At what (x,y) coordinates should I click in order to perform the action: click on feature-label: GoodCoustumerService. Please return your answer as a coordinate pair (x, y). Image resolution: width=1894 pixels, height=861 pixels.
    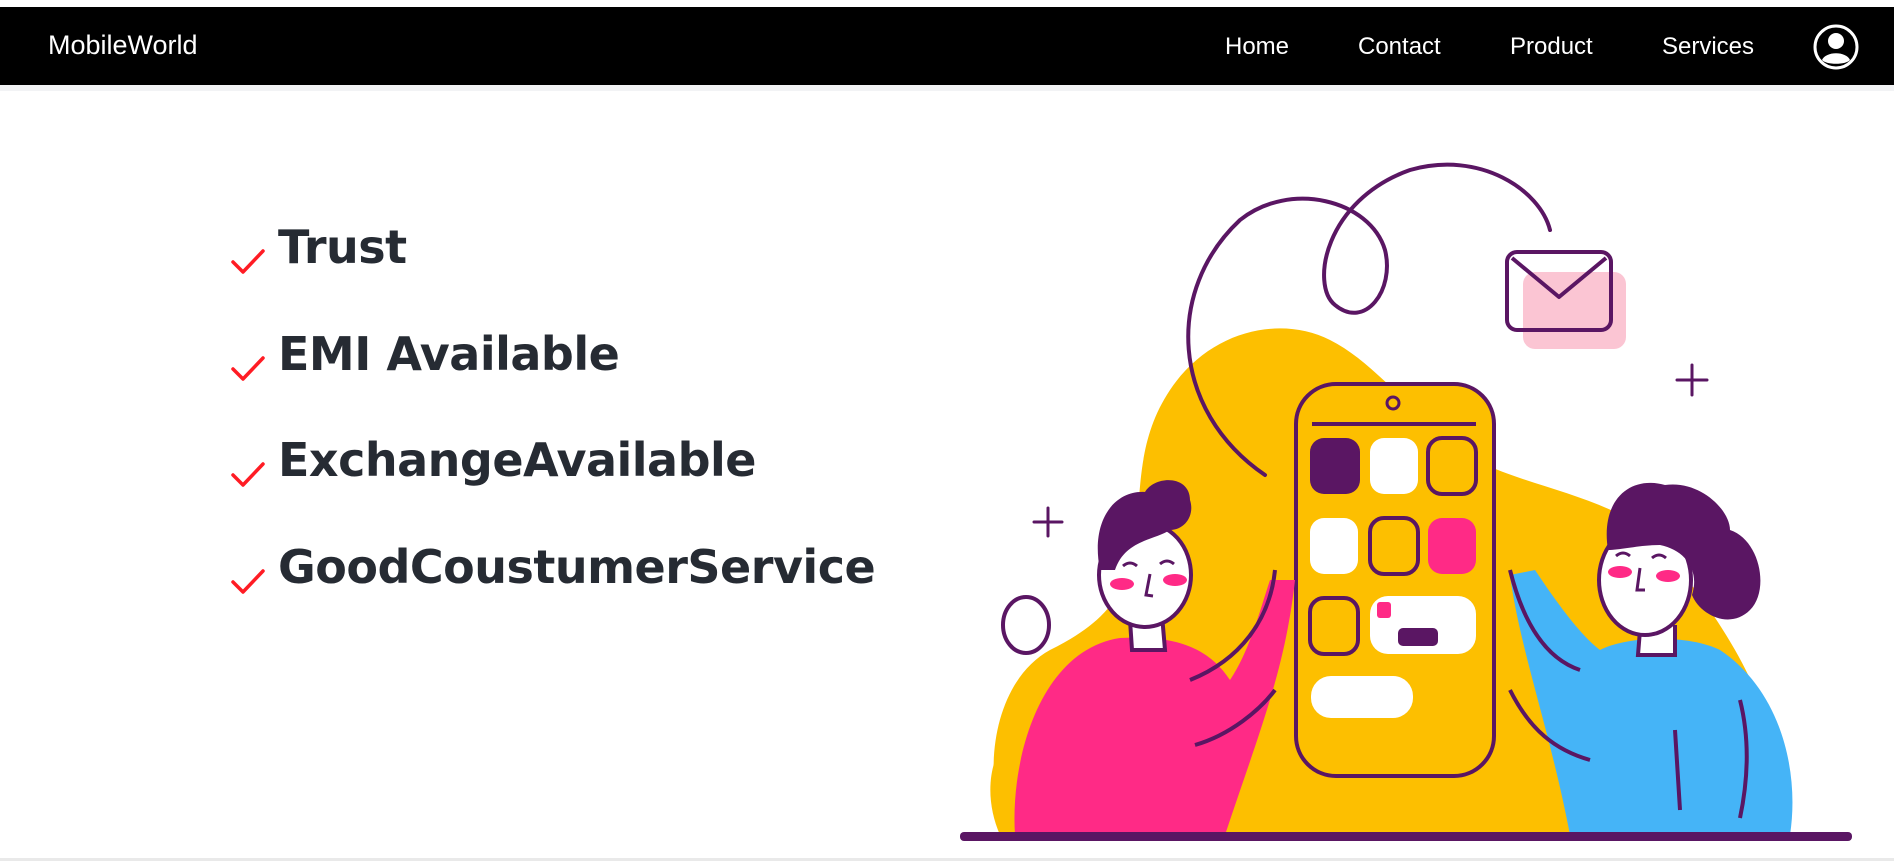
    Looking at the image, I should click on (577, 566).